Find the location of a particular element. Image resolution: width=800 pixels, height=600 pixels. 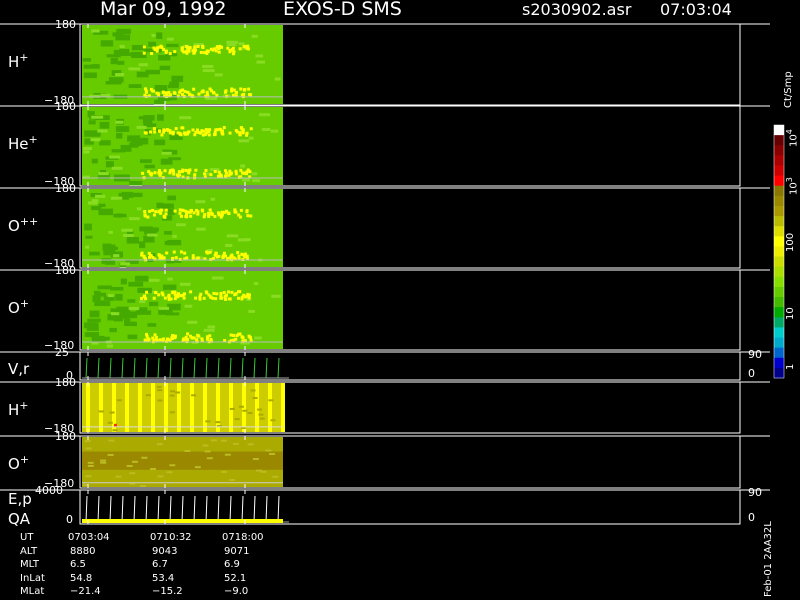

colorbar-tick: 10 is located at coordinates (790, 313).